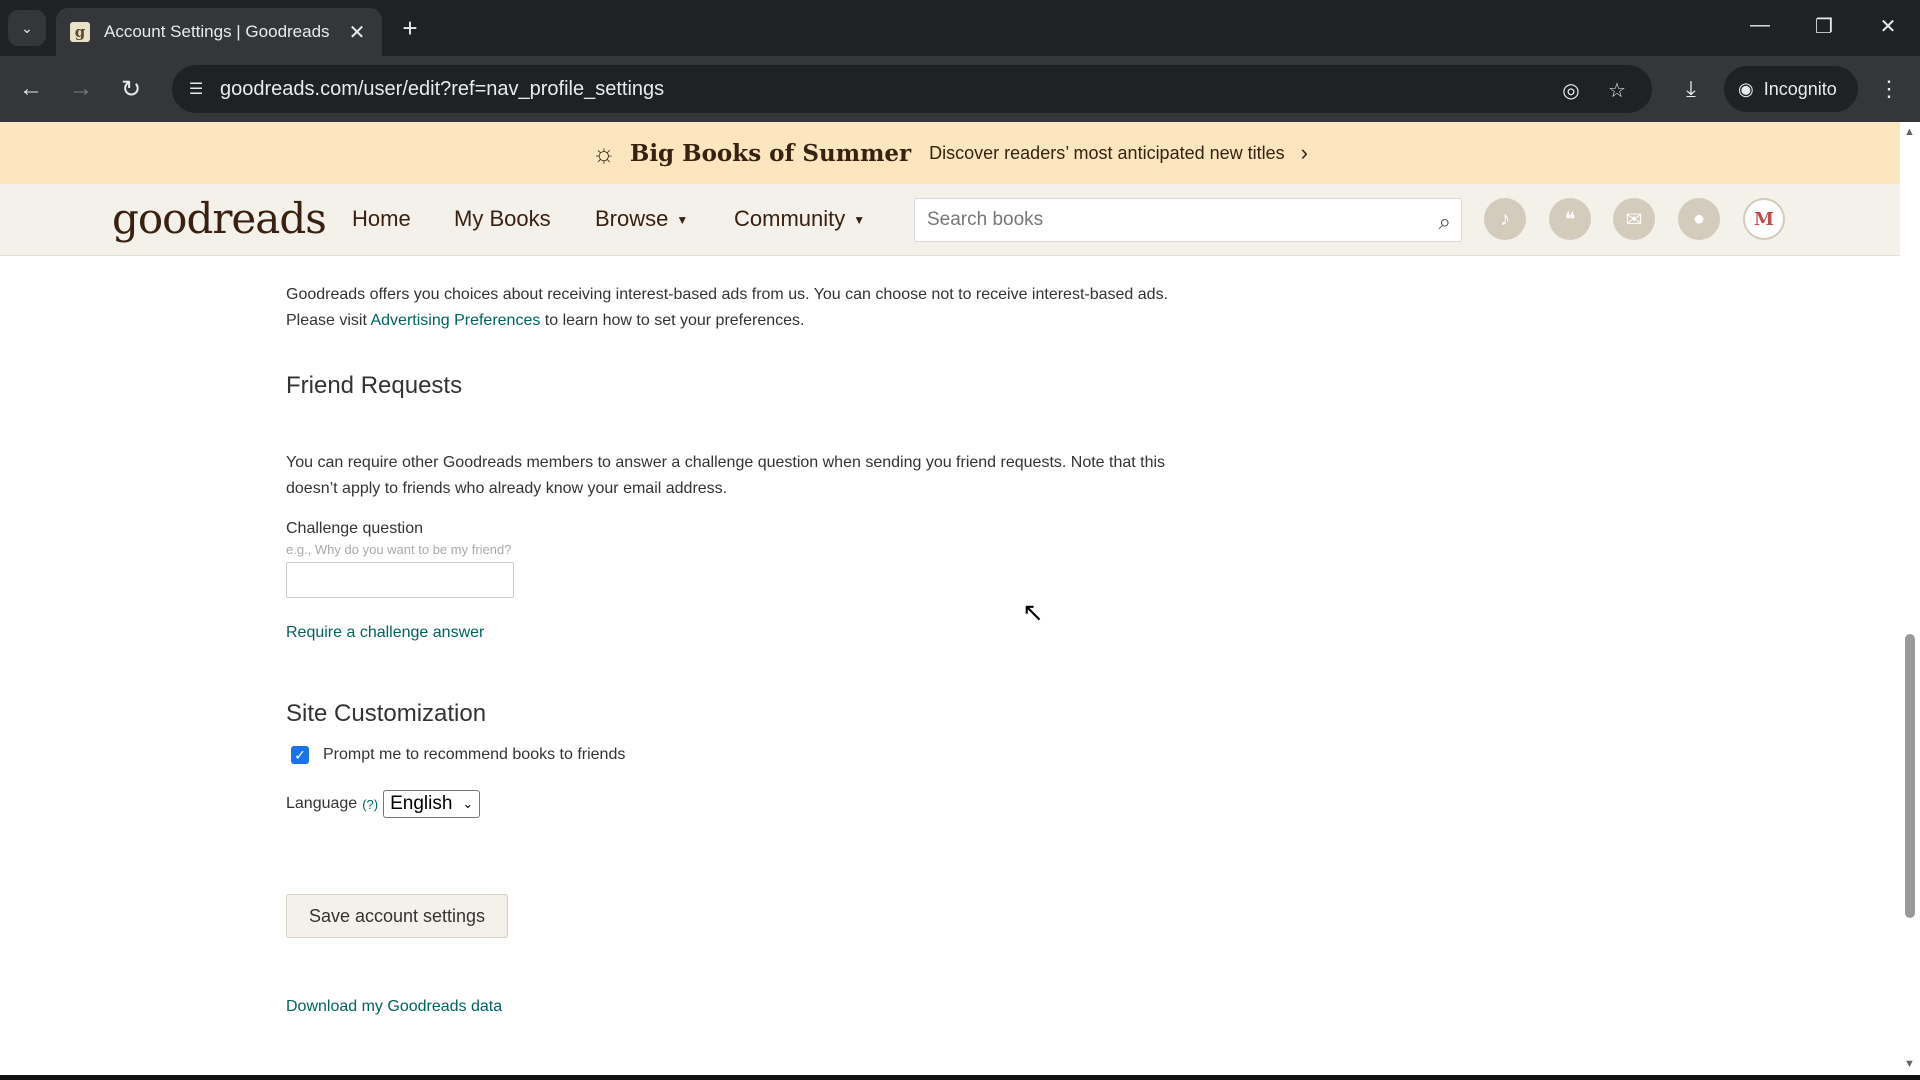 The width and height of the screenshot is (1920, 1080). I want to click on incognito-badge: ◉ Incognito, so click(1791, 89).